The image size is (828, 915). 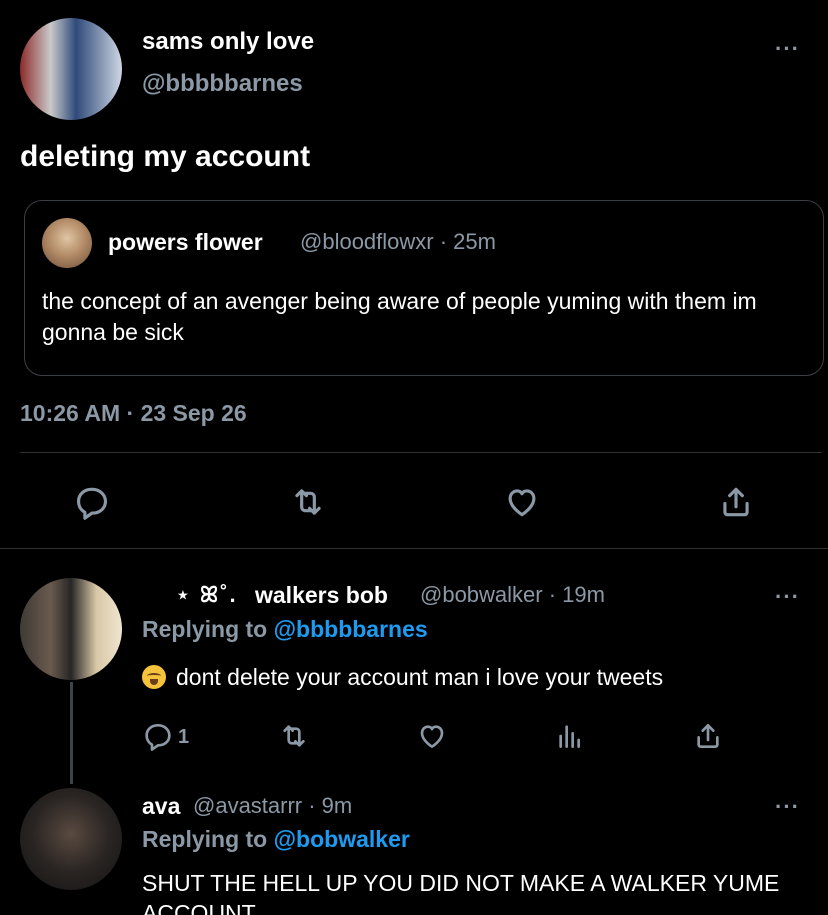 What do you see at coordinates (67, 243) in the screenshot?
I see `quoted-avatar` at bounding box center [67, 243].